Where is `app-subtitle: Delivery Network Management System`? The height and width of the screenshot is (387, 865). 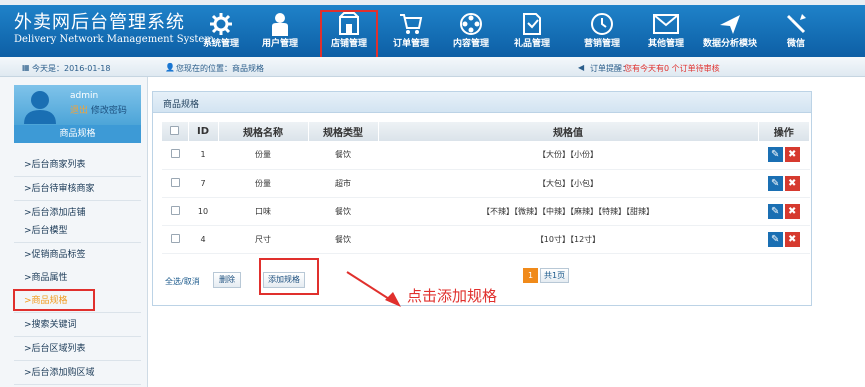
app-subtitle: Delivery Network Management System is located at coordinates (114, 39).